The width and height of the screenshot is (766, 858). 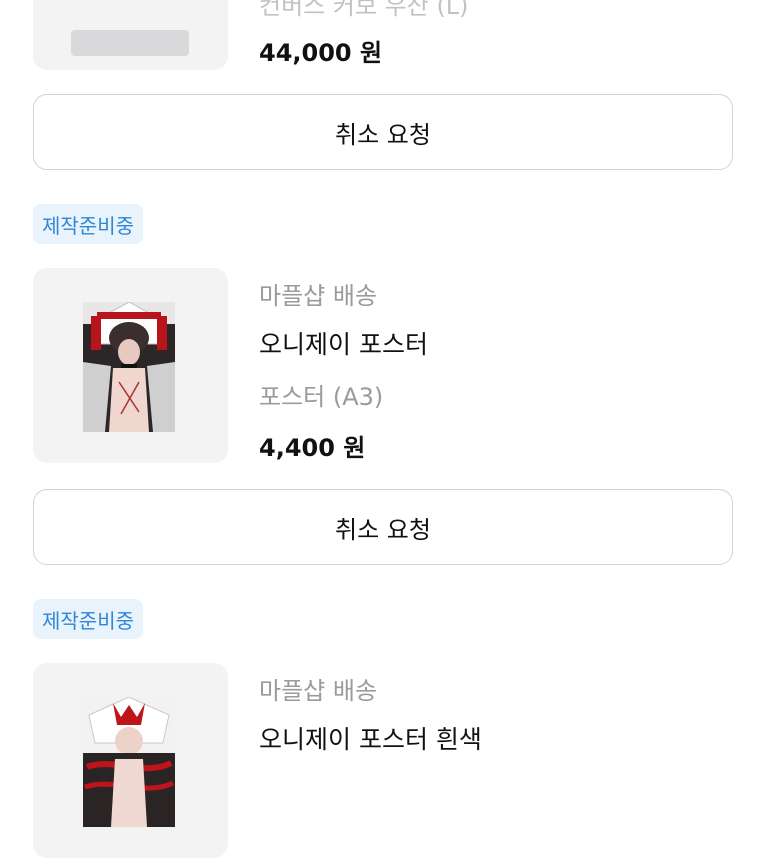 I want to click on product-name: 오니제이 포스터 흰색, so click(x=370, y=738).